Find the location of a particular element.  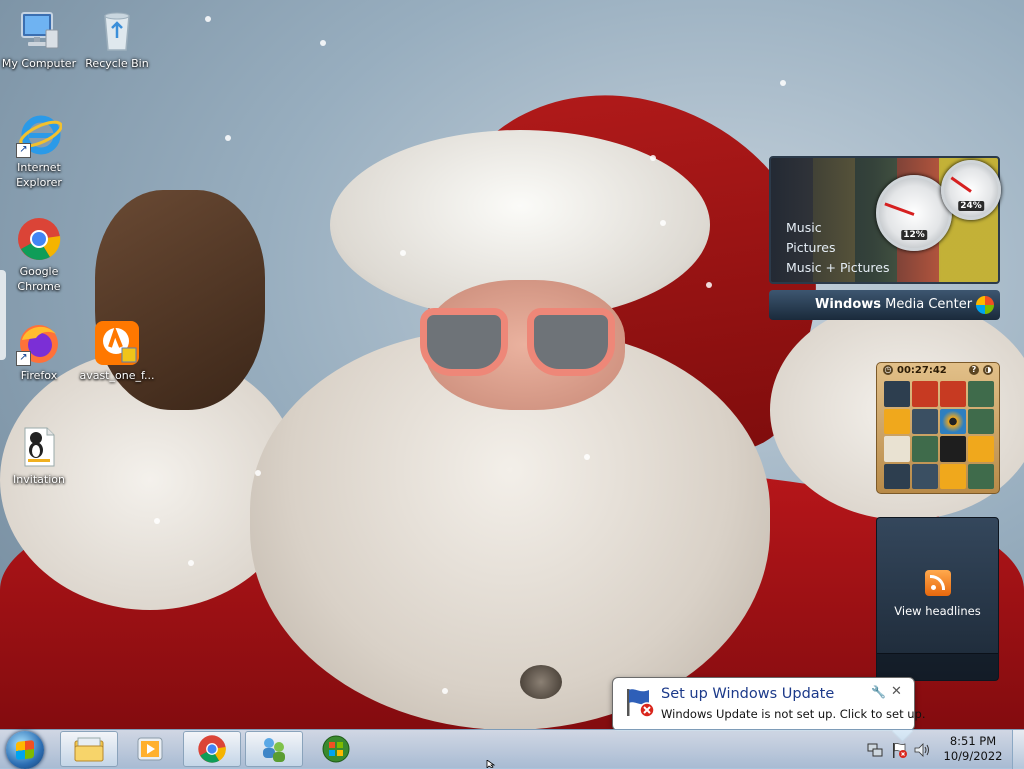

desktop-icon-recycle-bin: Recycle Bin is located at coordinates (117, 39).